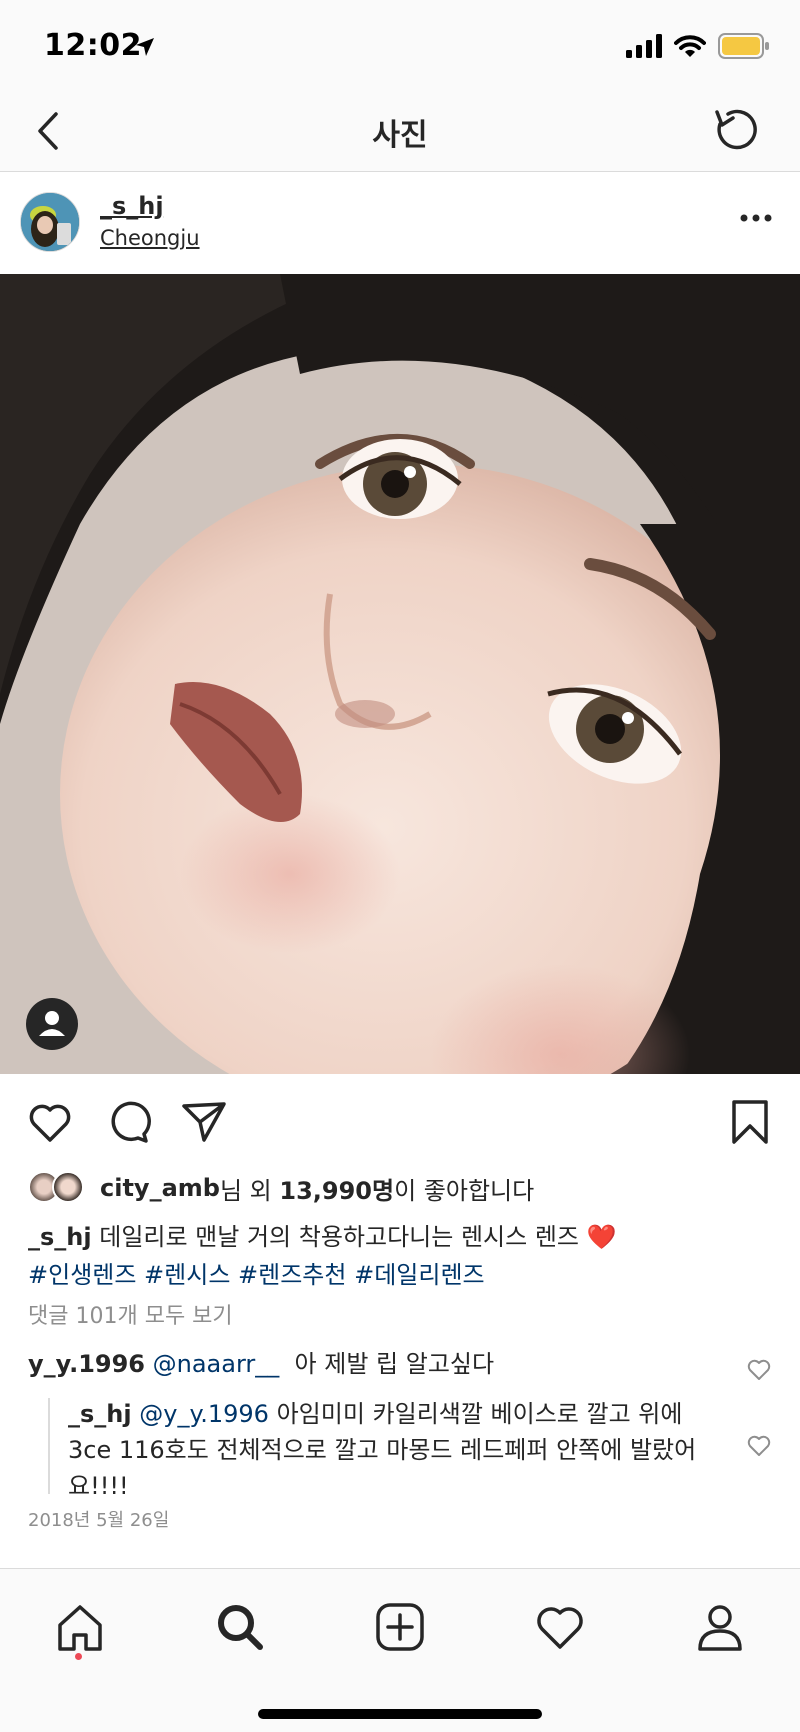 The width and height of the screenshot is (800, 1732). I want to click on home-indicator, so click(400, 1714).